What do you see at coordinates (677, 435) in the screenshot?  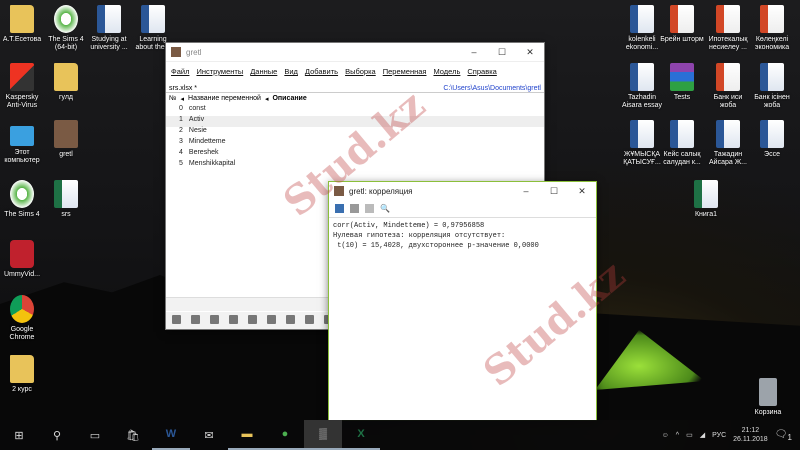 I see `show-hidden-icon: ^` at bounding box center [677, 435].